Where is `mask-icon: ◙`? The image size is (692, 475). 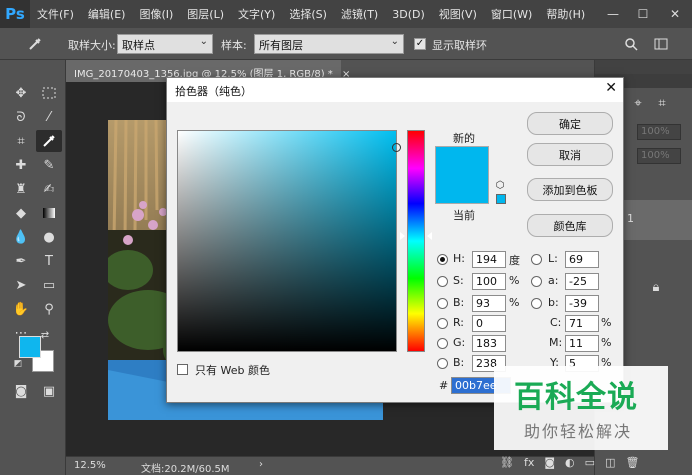
mask-icon: ◙ is located at coordinates (549, 462).